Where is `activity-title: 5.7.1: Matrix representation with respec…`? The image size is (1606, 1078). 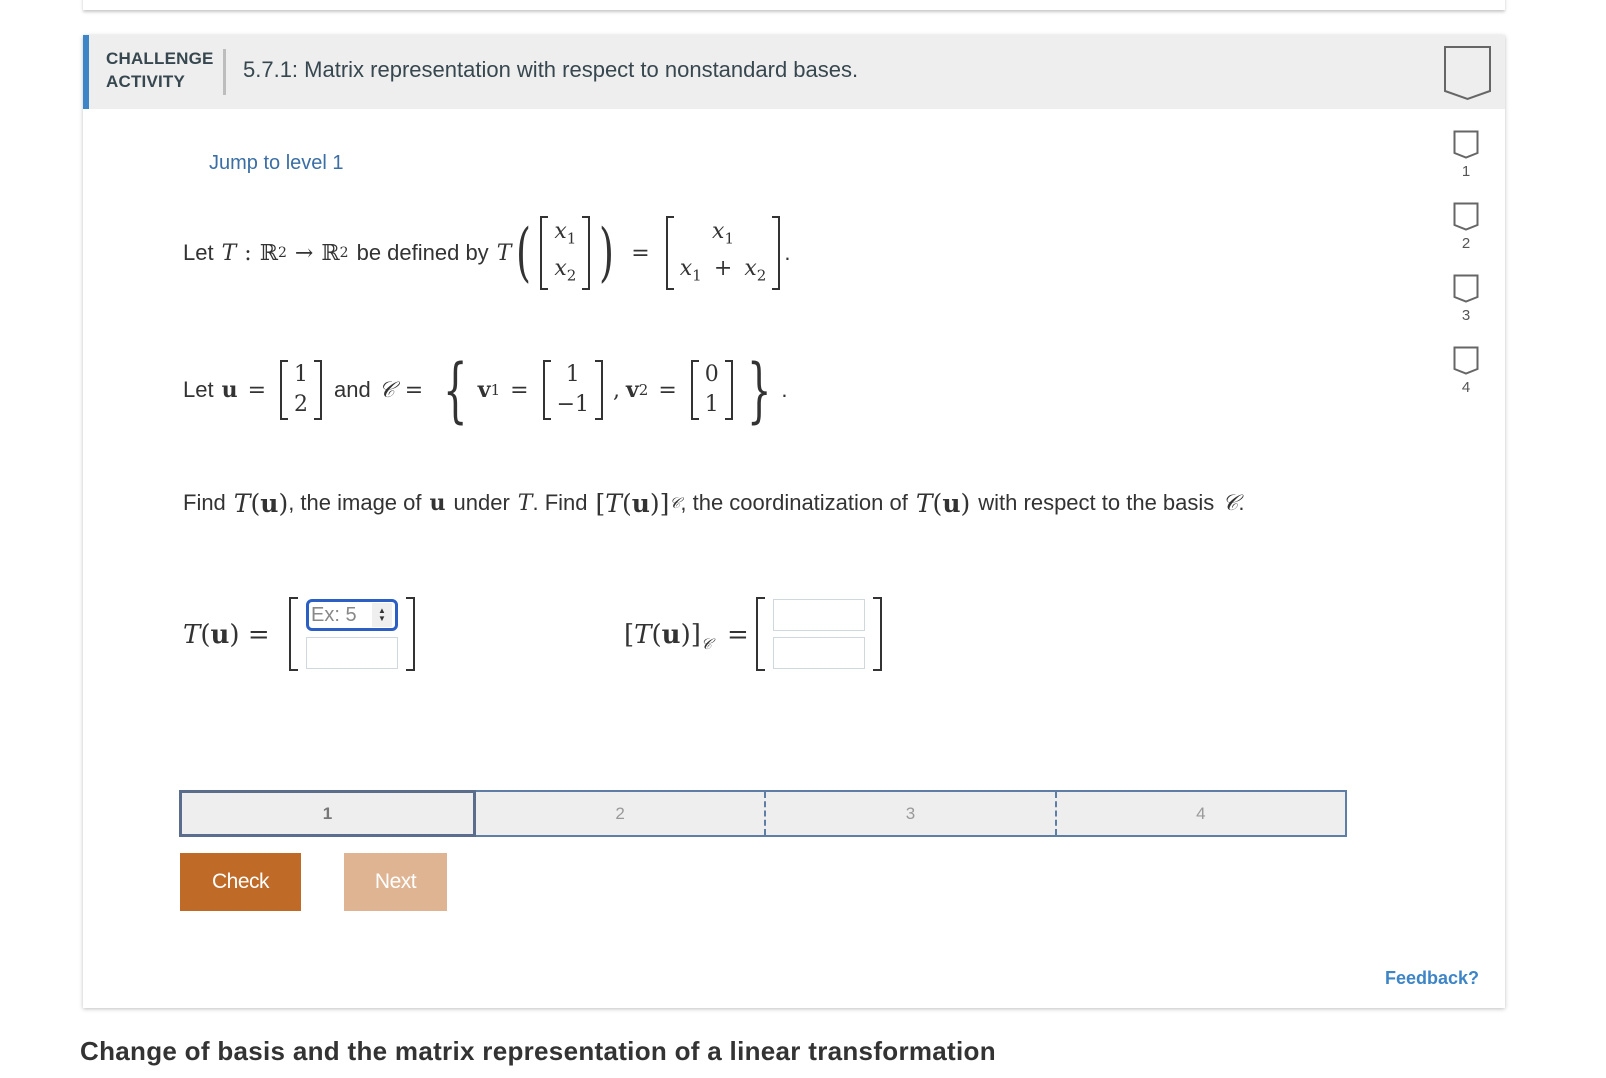
activity-title: 5.7.1: Matrix representation with respec… is located at coordinates (551, 69).